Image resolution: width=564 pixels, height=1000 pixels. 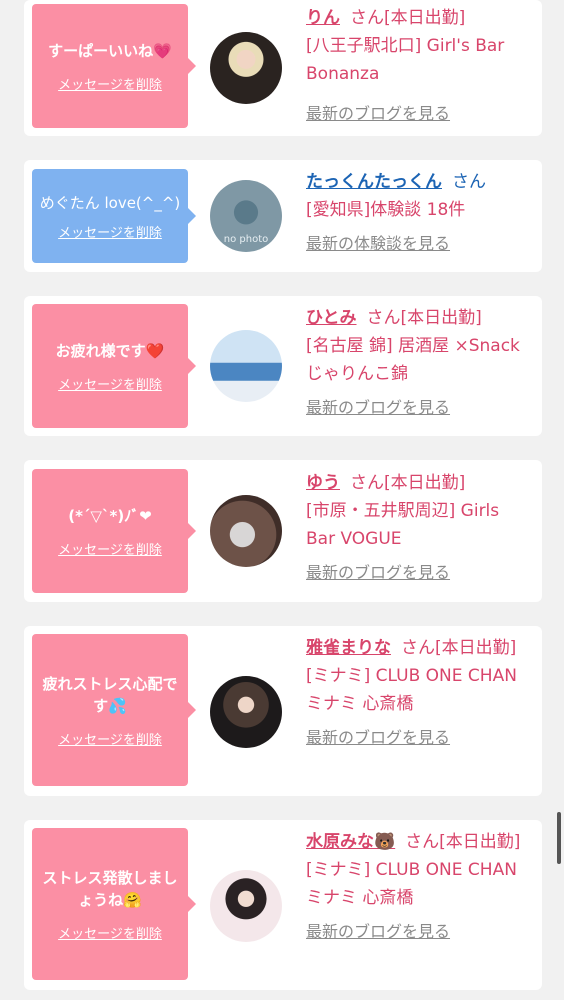 What do you see at coordinates (385, 210) in the screenshot?
I see `shop-link: [愛知県]体験談 18件` at bounding box center [385, 210].